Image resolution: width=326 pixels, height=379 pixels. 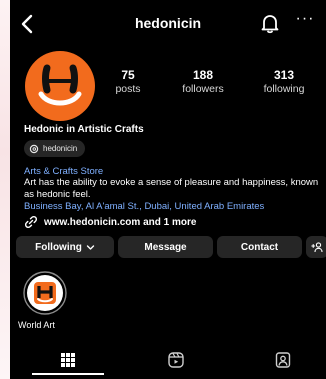 I want to click on highlight-world-art, so click(x=45, y=293).